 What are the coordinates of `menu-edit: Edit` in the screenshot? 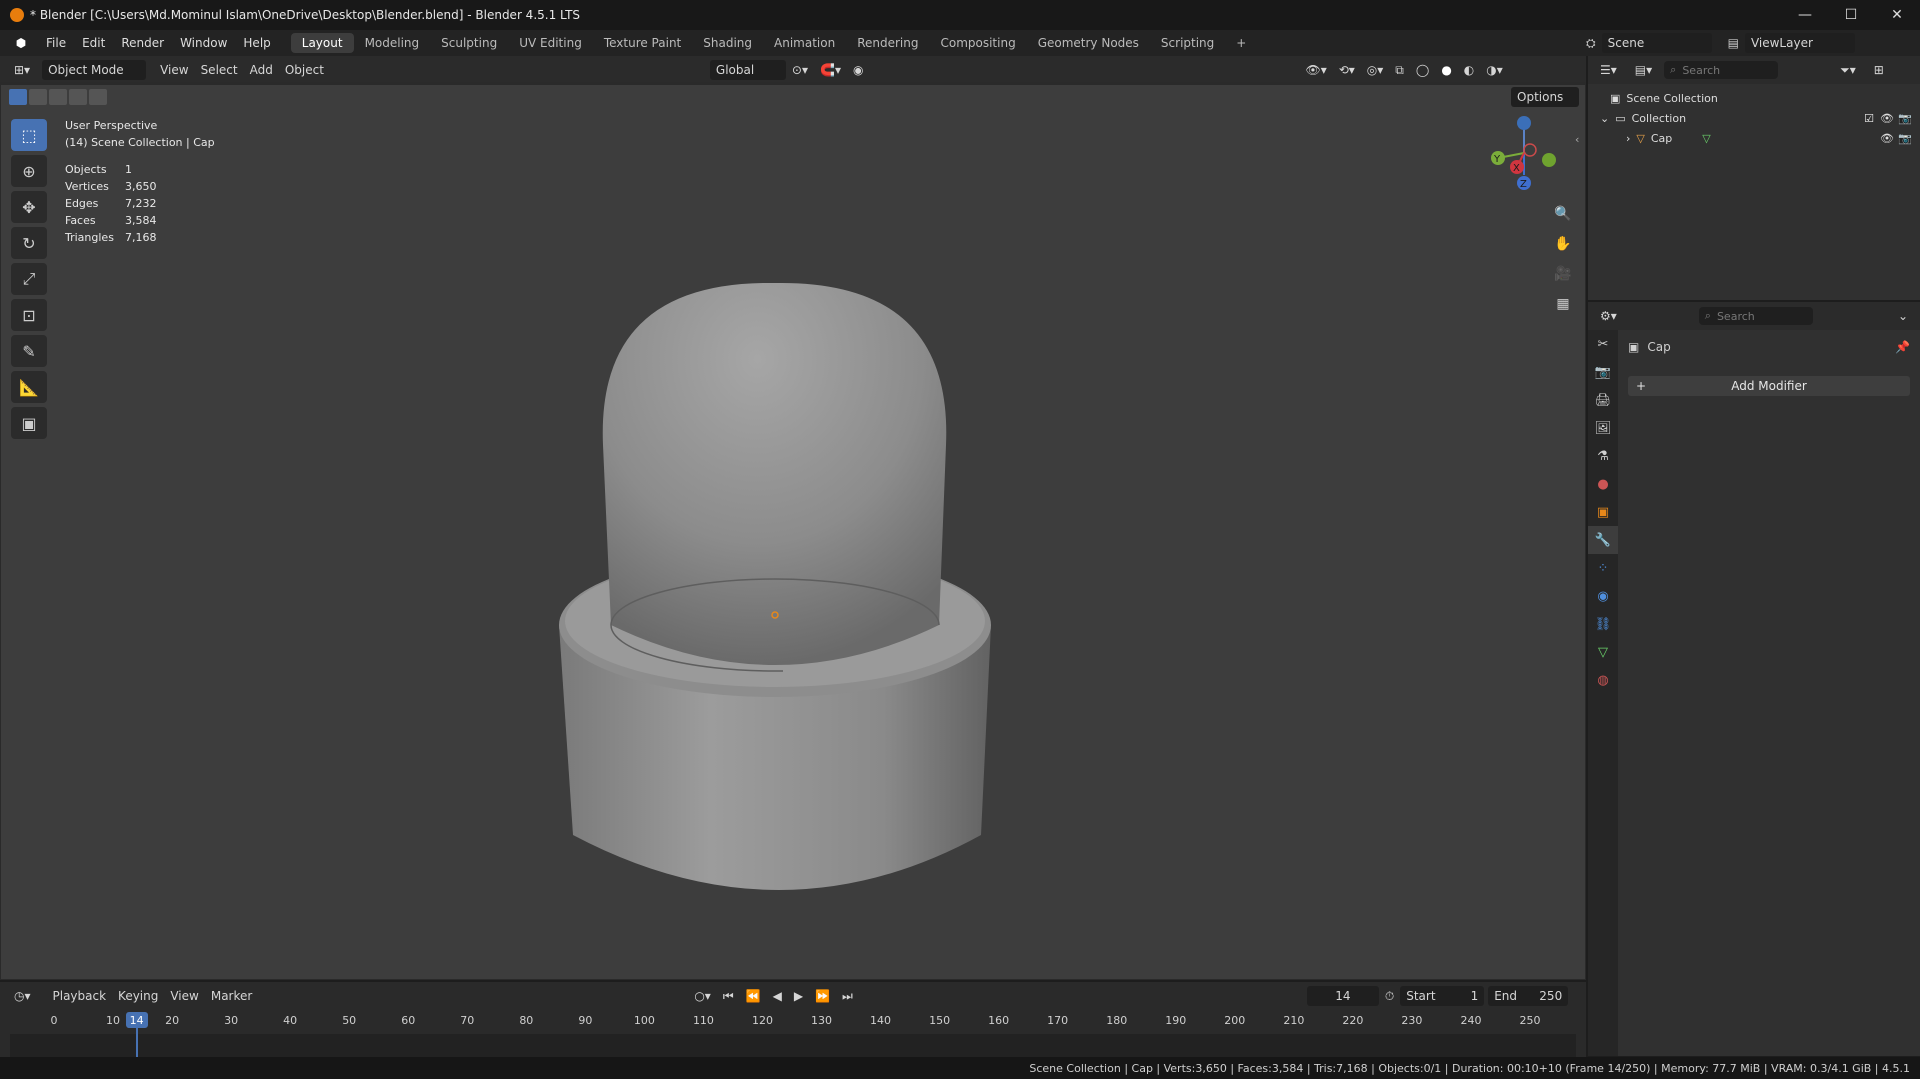 It's located at (93, 43).